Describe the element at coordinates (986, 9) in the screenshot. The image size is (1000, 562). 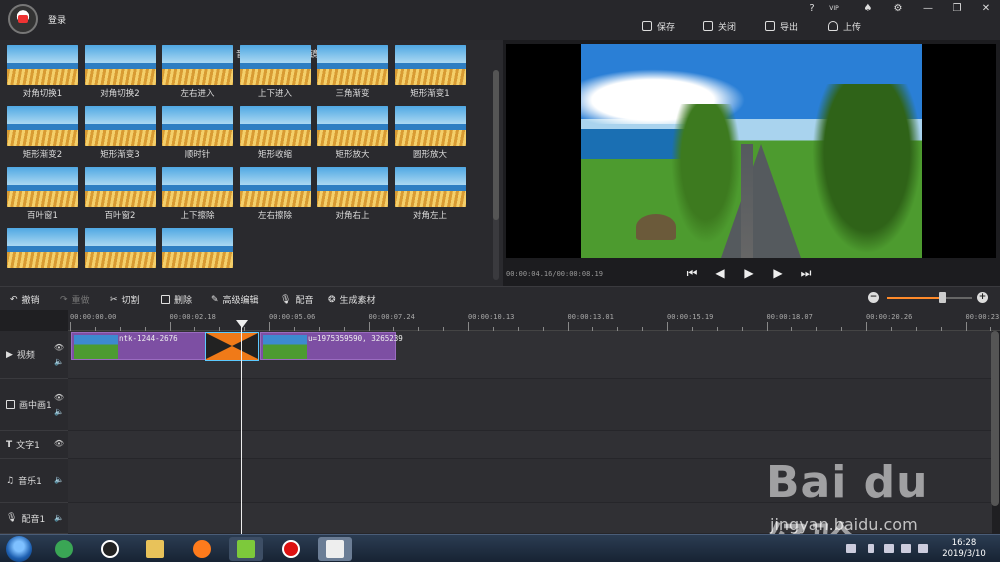
I see `close-window-button: ✕` at that location.